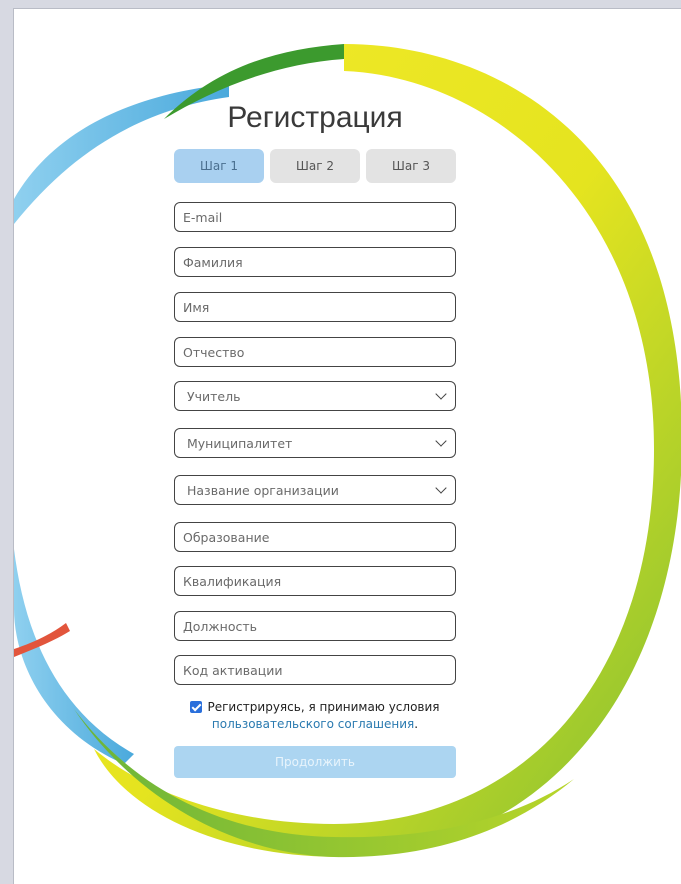 This screenshot has width=681, height=884. Describe the element at coordinates (219, 166) in the screenshot. I see `tab-step-1: Шаг 1` at that location.